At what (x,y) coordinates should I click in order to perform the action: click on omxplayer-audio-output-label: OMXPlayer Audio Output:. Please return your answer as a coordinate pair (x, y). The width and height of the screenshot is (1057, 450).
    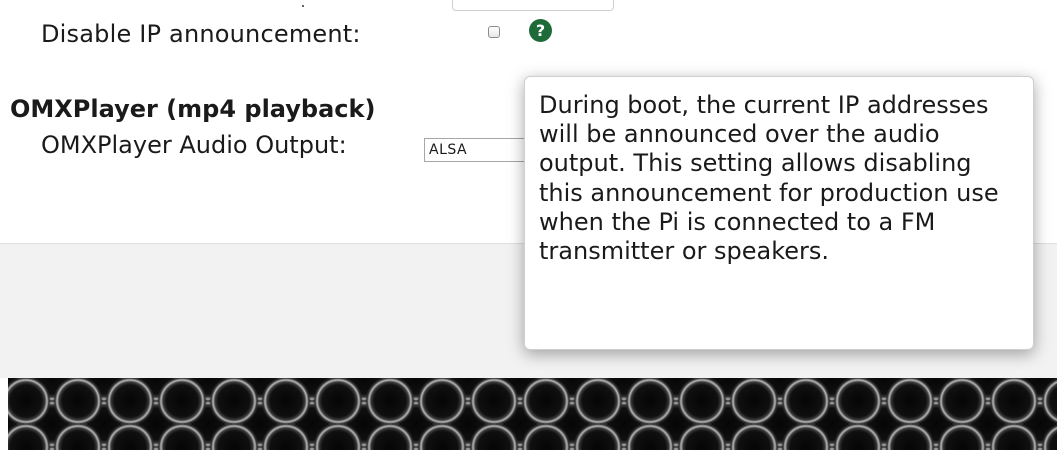
    Looking at the image, I should click on (194, 145).